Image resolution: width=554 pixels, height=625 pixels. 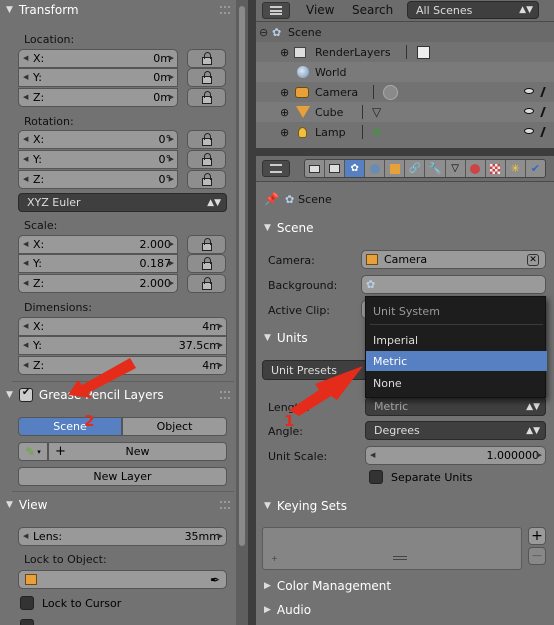 I want to click on lock-rotation-y-button, so click(x=206, y=159).